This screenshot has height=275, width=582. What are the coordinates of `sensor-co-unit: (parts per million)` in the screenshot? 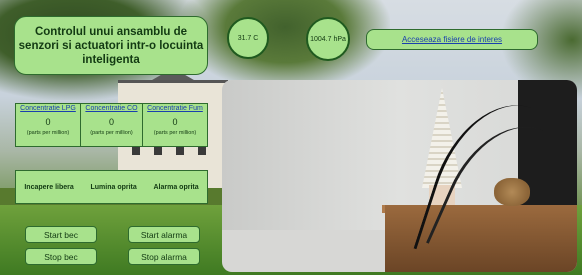 It's located at (111, 133).